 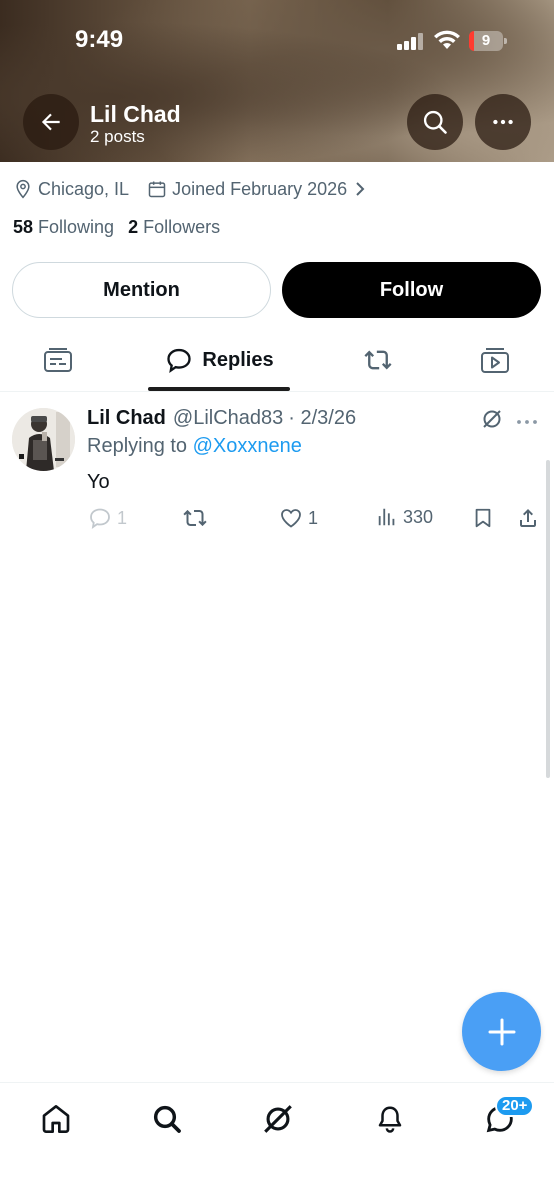 I want to click on battery-level: 9, so click(x=486, y=40).